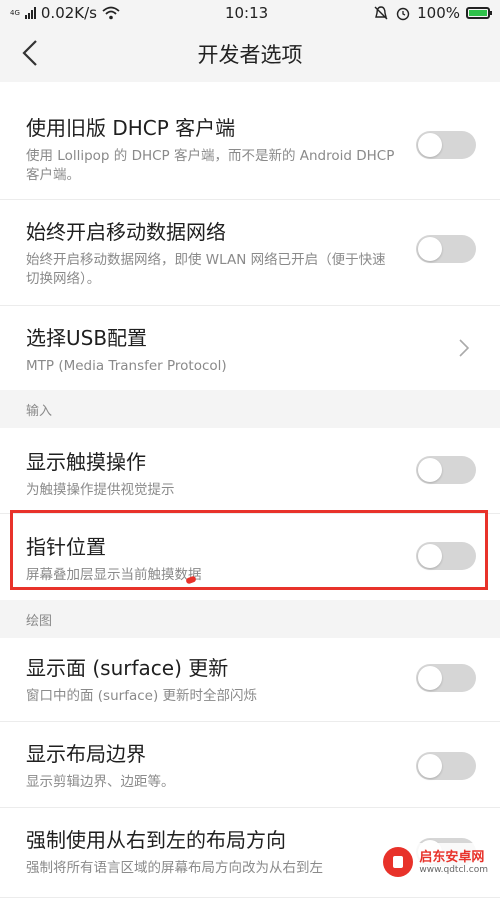 This screenshot has height=898, width=500. What do you see at coordinates (250, 765) in the screenshot?
I see `setting-show-layout-bounds: 显示布局边界 显示剪辑边界、边距等。` at bounding box center [250, 765].